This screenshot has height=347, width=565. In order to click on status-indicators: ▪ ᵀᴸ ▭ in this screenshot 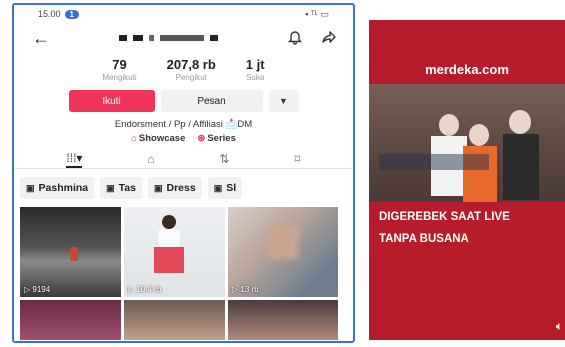, I will do `click(317, 13)`.